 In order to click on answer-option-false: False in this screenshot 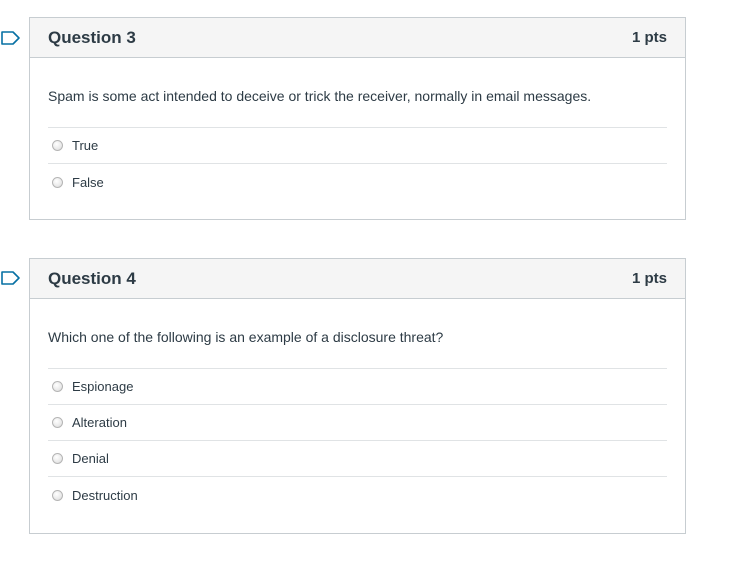, I will do `click(357, 182)`.